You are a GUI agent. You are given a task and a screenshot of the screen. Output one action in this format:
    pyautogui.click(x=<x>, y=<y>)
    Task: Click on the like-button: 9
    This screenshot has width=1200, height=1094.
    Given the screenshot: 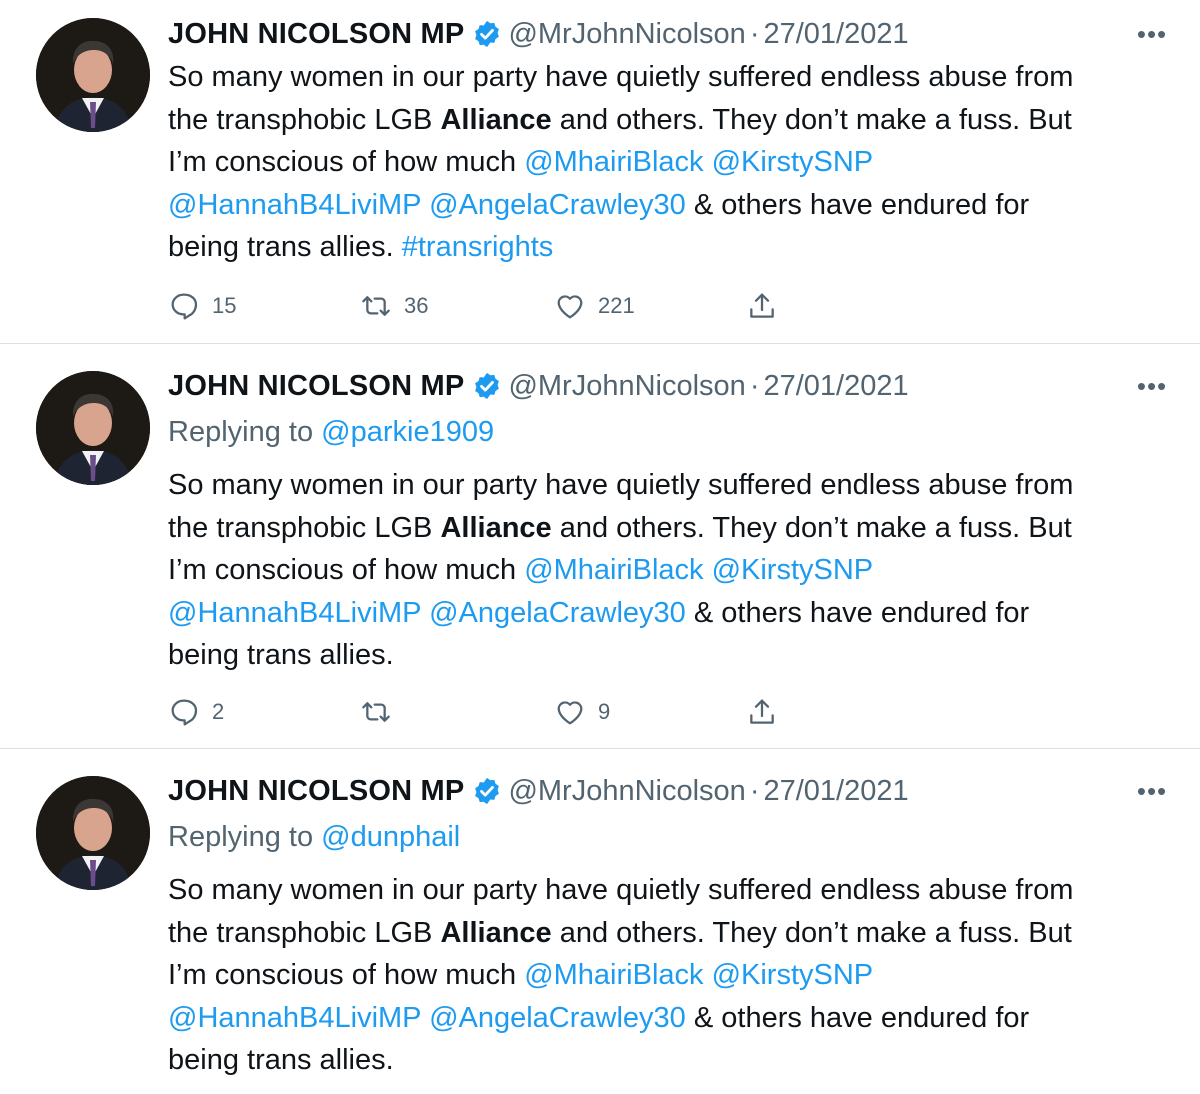 What is the action you would take?
    pyautogui.click(x=582, y=712)
    